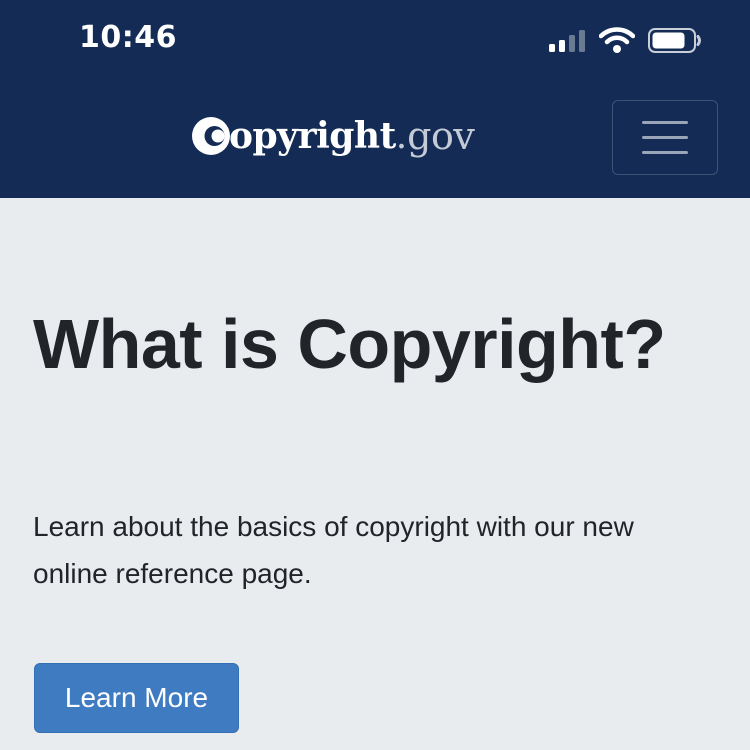 The width and height of the screenshot is (750, 750). I want to click on cellular-signal-icon, so click(567, 41).